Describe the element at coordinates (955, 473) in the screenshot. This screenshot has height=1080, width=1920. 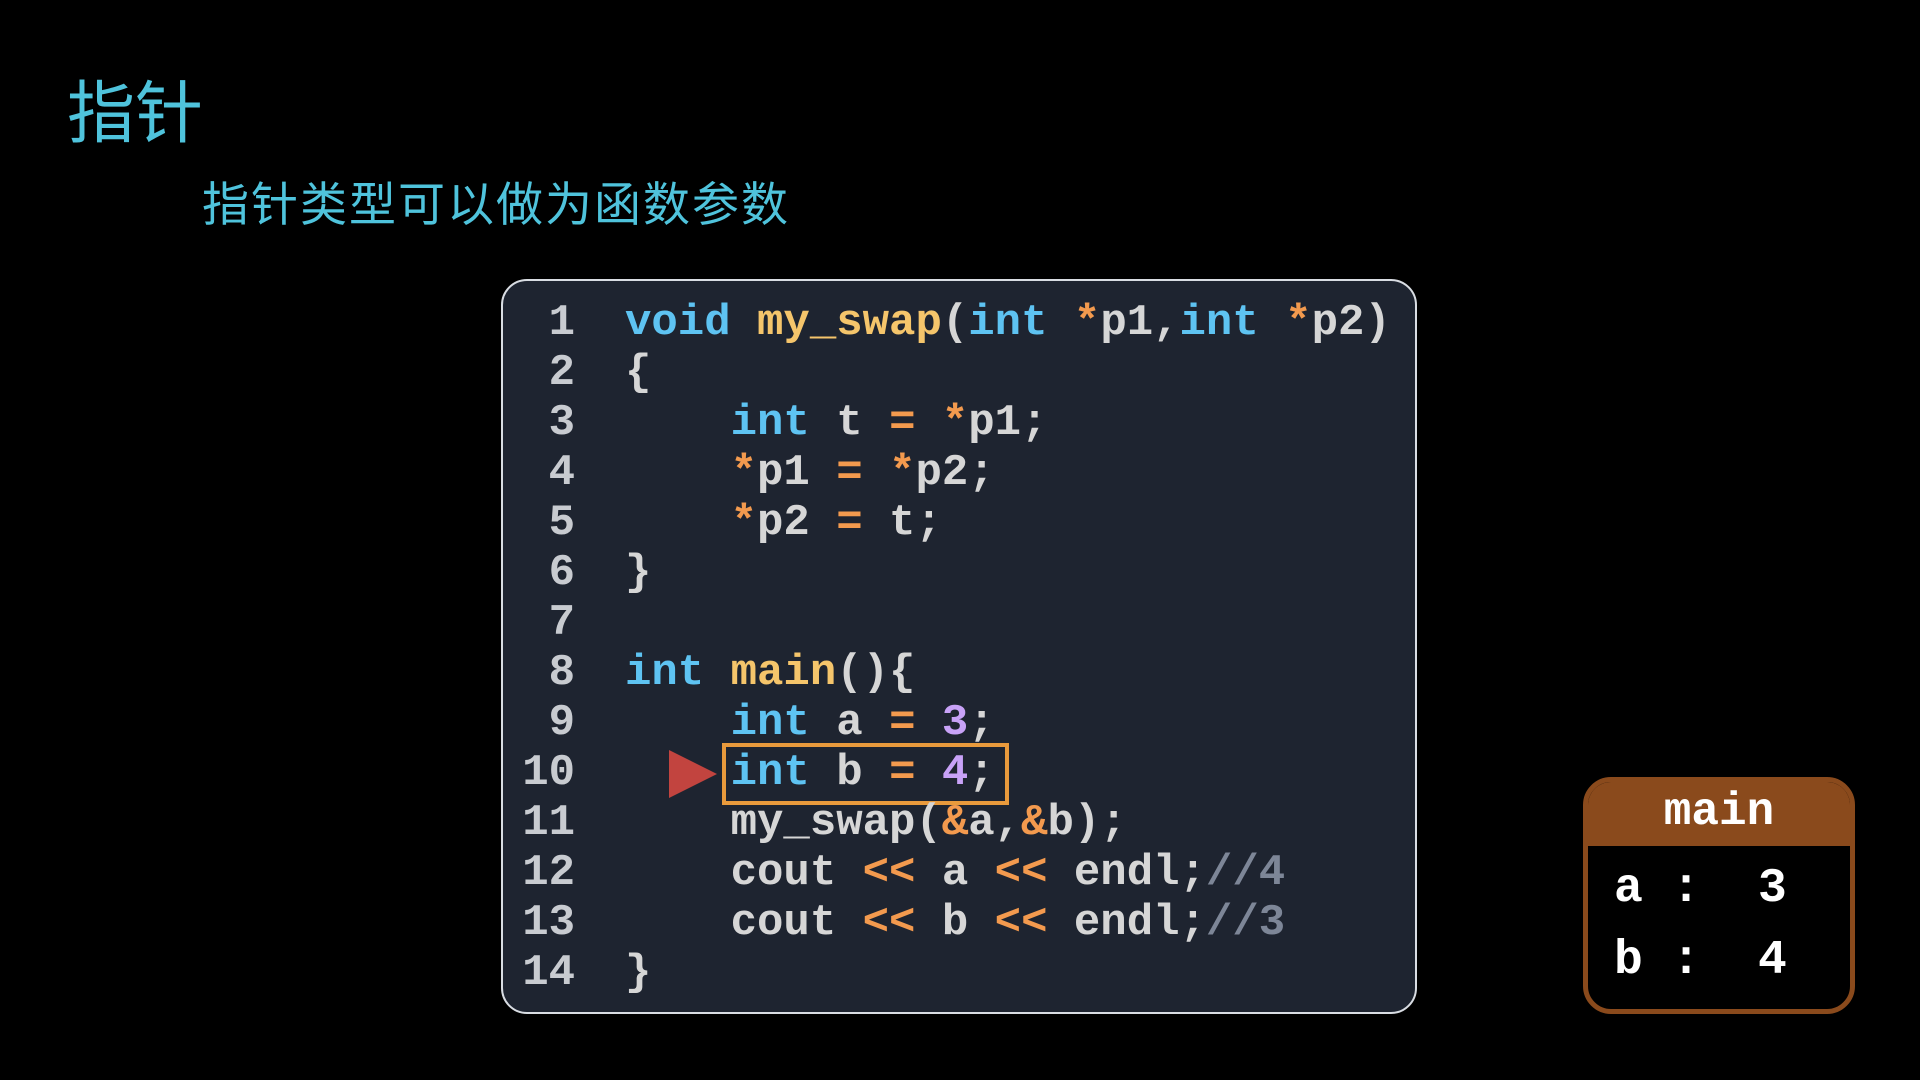
I see `code-token: p2;` at that location.